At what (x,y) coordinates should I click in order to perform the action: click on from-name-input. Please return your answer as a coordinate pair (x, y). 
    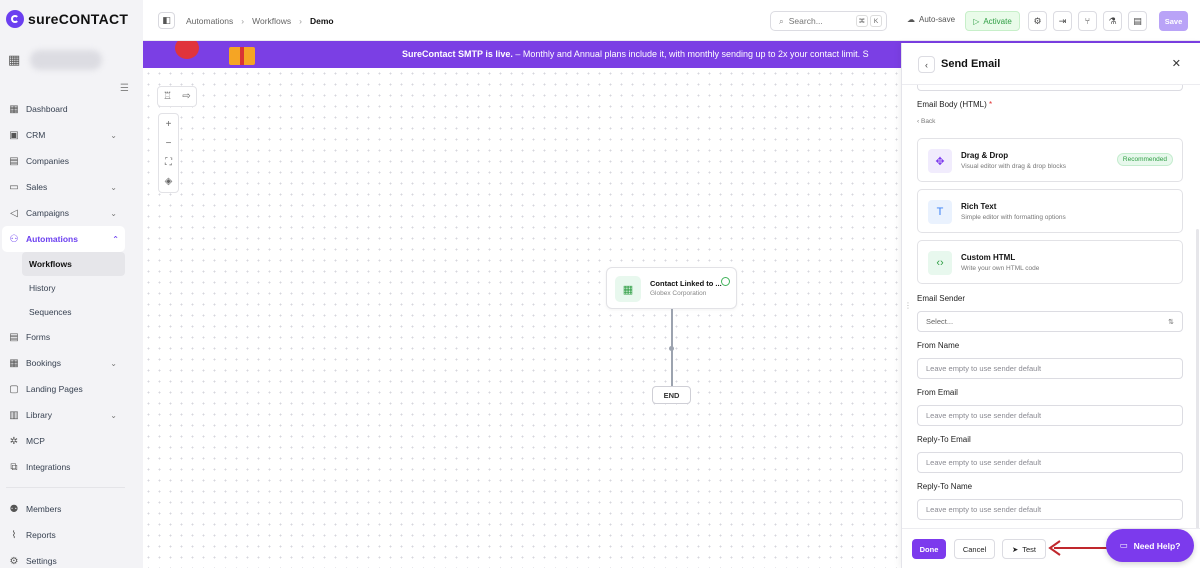
    Looking at the image, I should click on (1050, 368).